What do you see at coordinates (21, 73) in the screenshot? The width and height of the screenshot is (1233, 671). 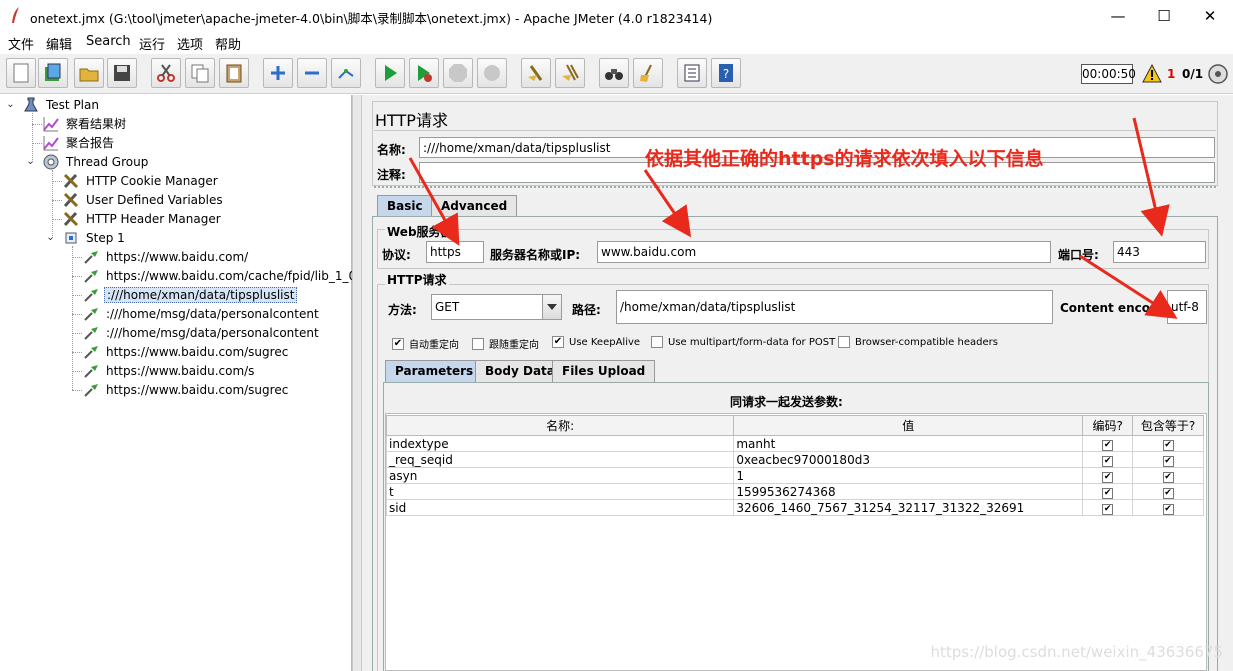 I see `new-icon` at bounding box center [21, 73].